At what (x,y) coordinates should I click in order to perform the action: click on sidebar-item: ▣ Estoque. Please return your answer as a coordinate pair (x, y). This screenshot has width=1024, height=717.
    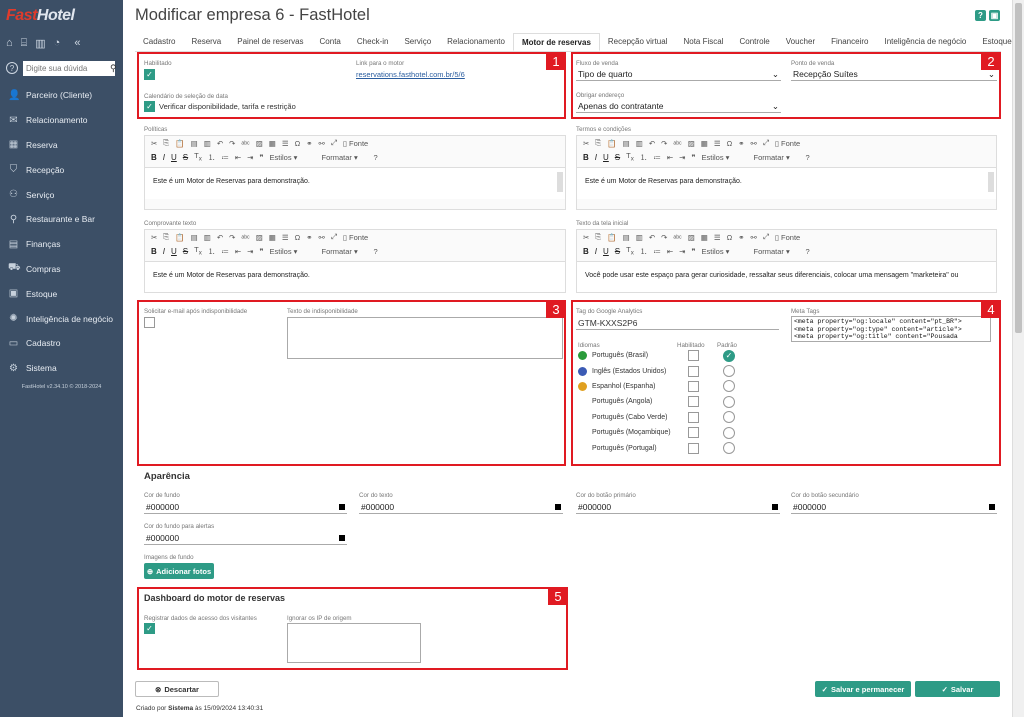
    Looking at the image, I should click on (61, 293).